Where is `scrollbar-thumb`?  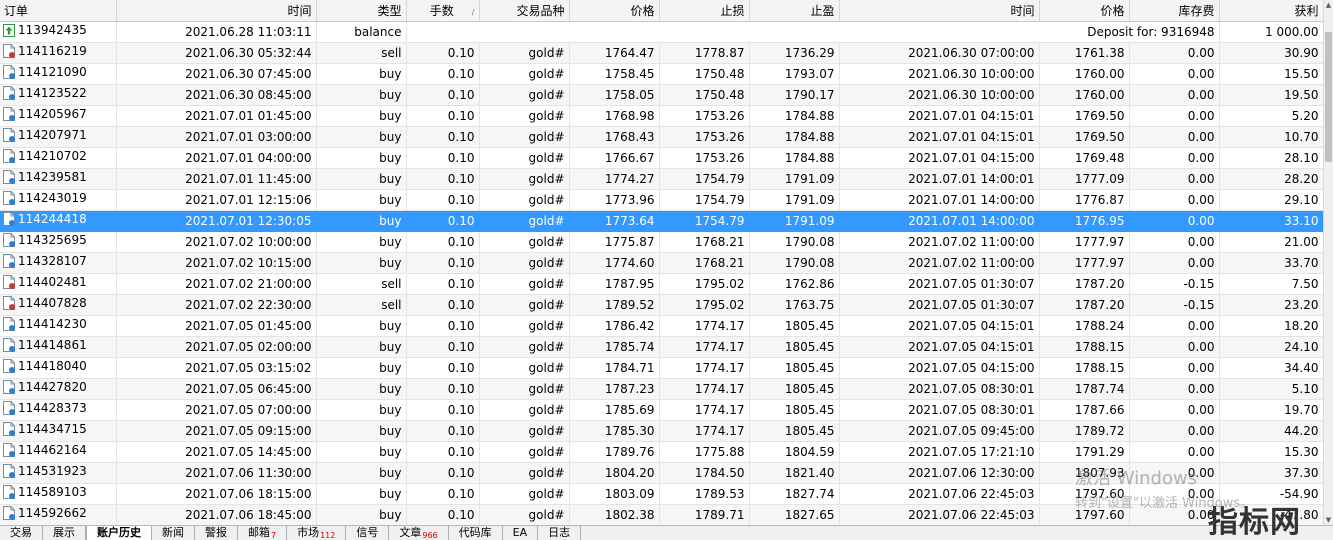 scrollbar-thumb is located at coordinates (1328, 97).